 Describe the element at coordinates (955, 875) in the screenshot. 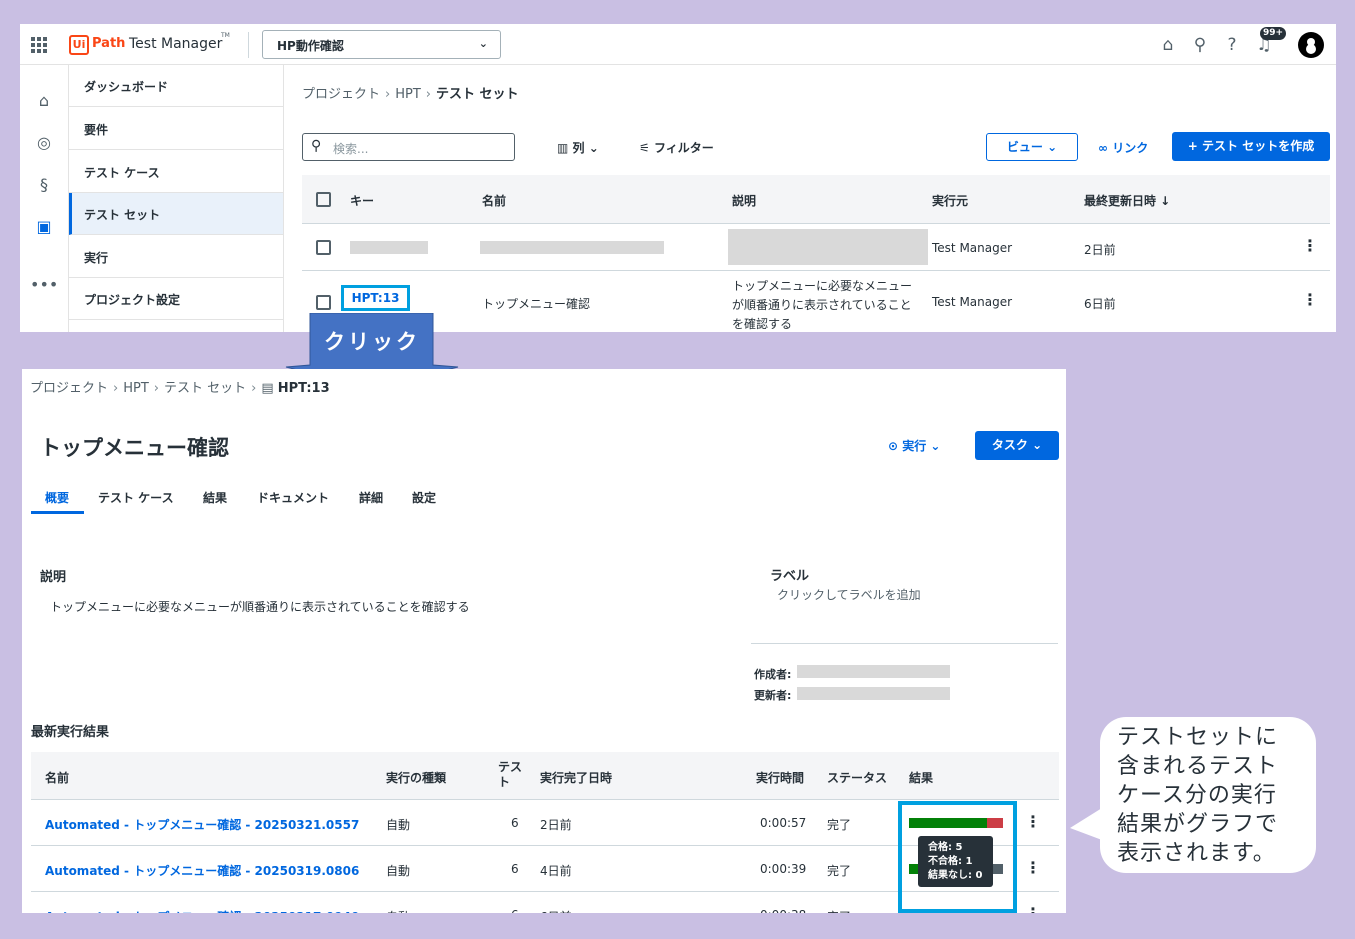

I see `tooltip-none: 結果なし: 0` at that location.